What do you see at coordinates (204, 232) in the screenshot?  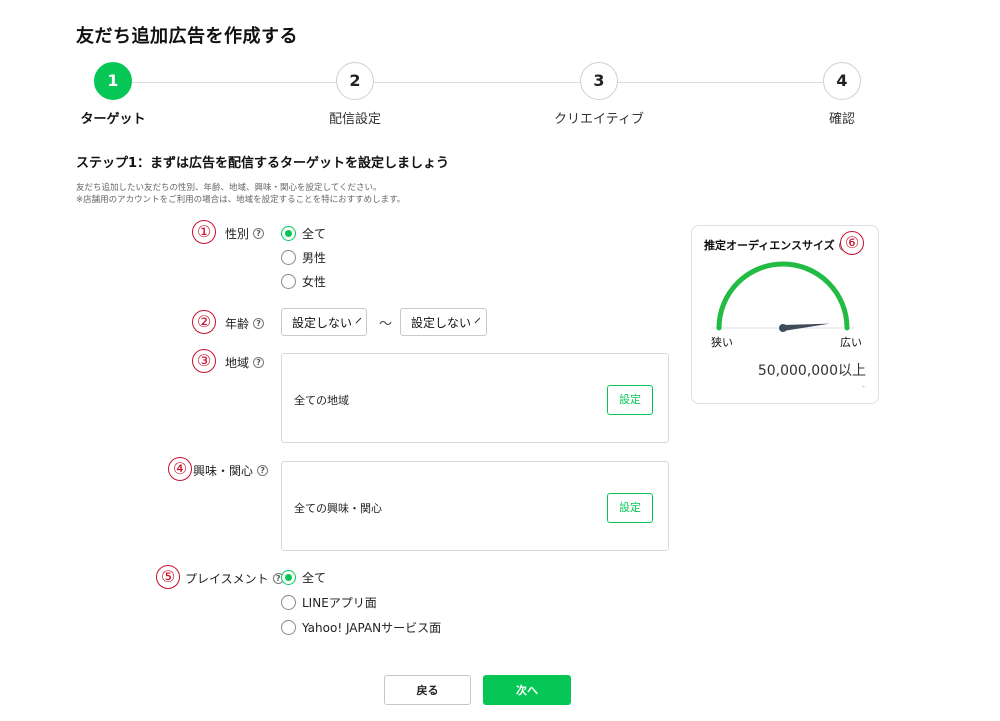 I see `annotation-marker-1: ①` at bounding box center [204, 232].